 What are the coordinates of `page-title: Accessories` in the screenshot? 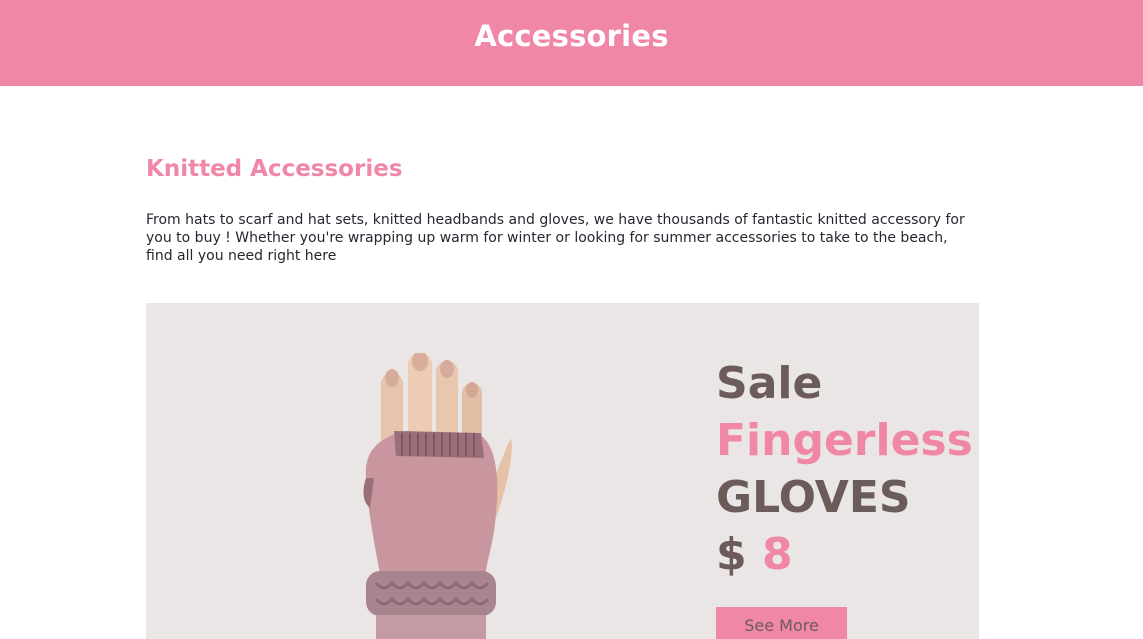 It's located at (571, 36).